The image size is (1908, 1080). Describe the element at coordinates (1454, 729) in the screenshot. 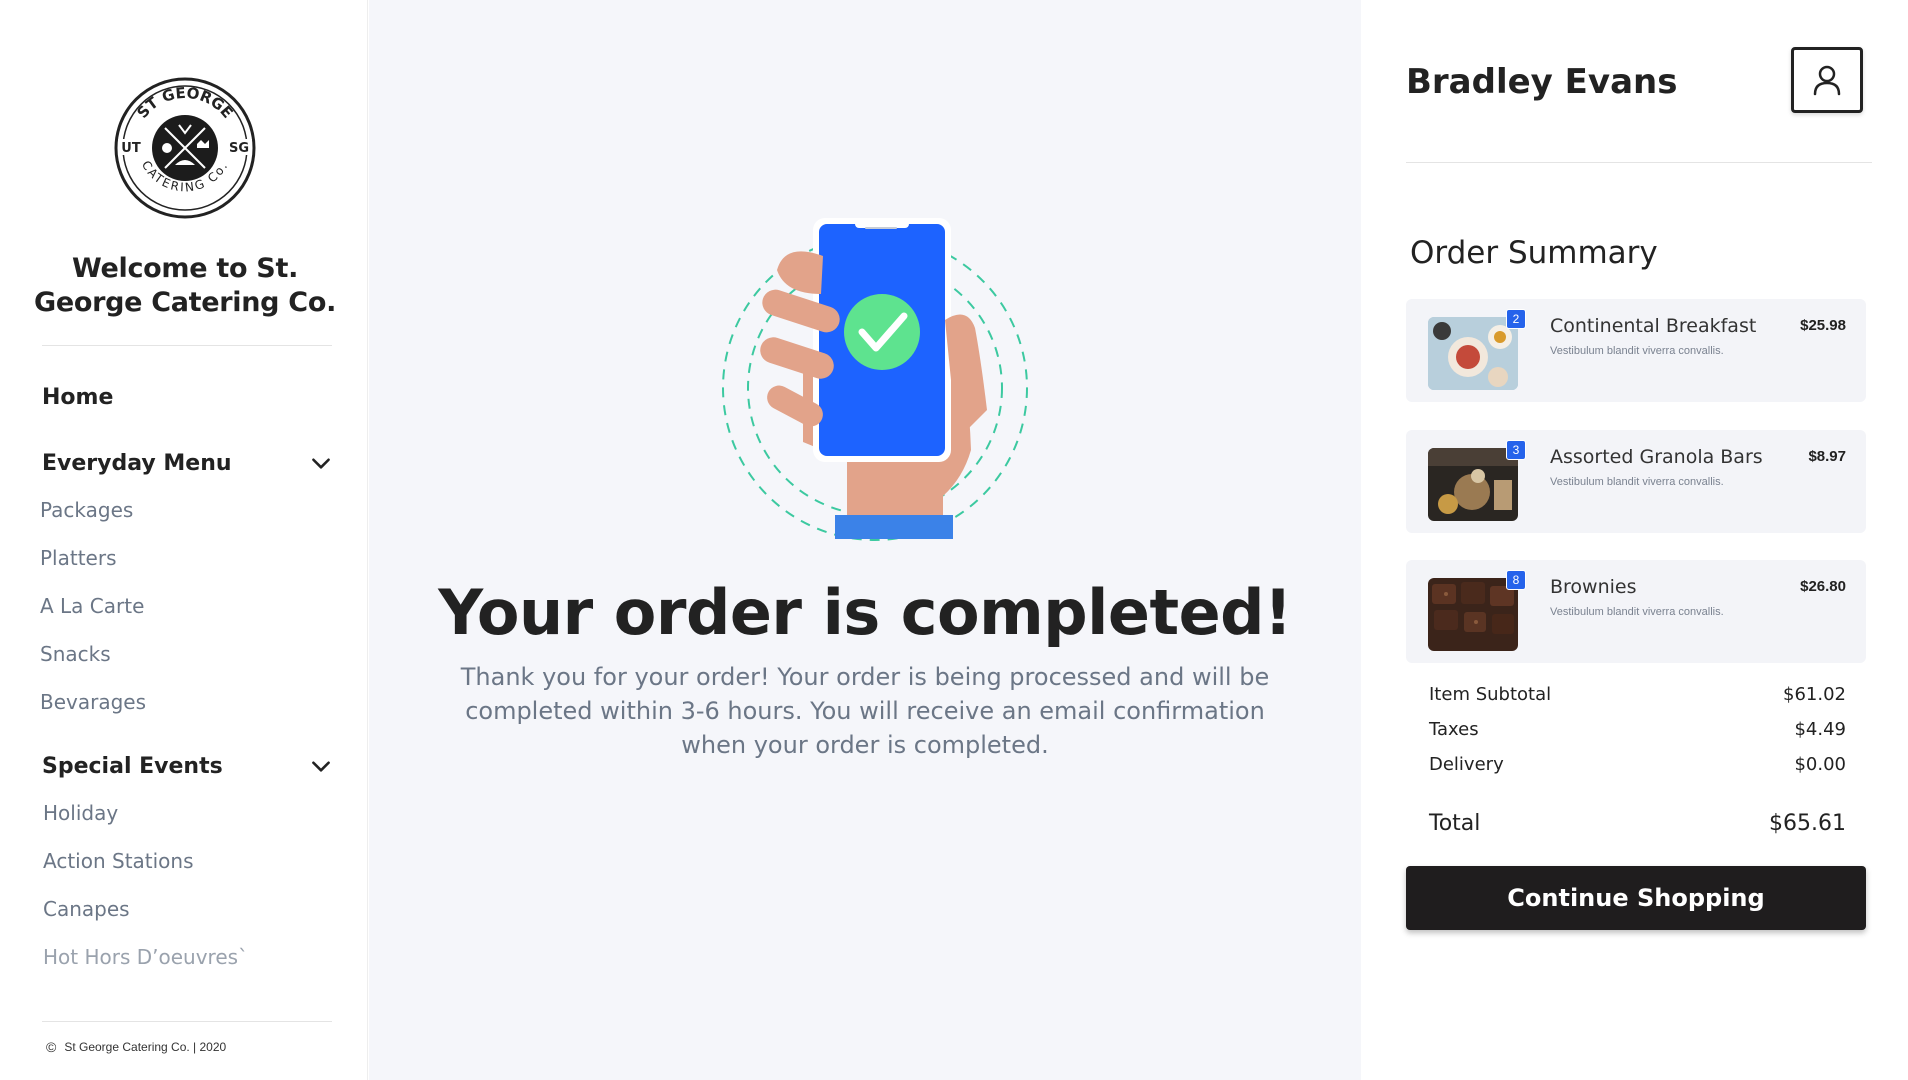

I see `taxes-label: Taxes` at that location.